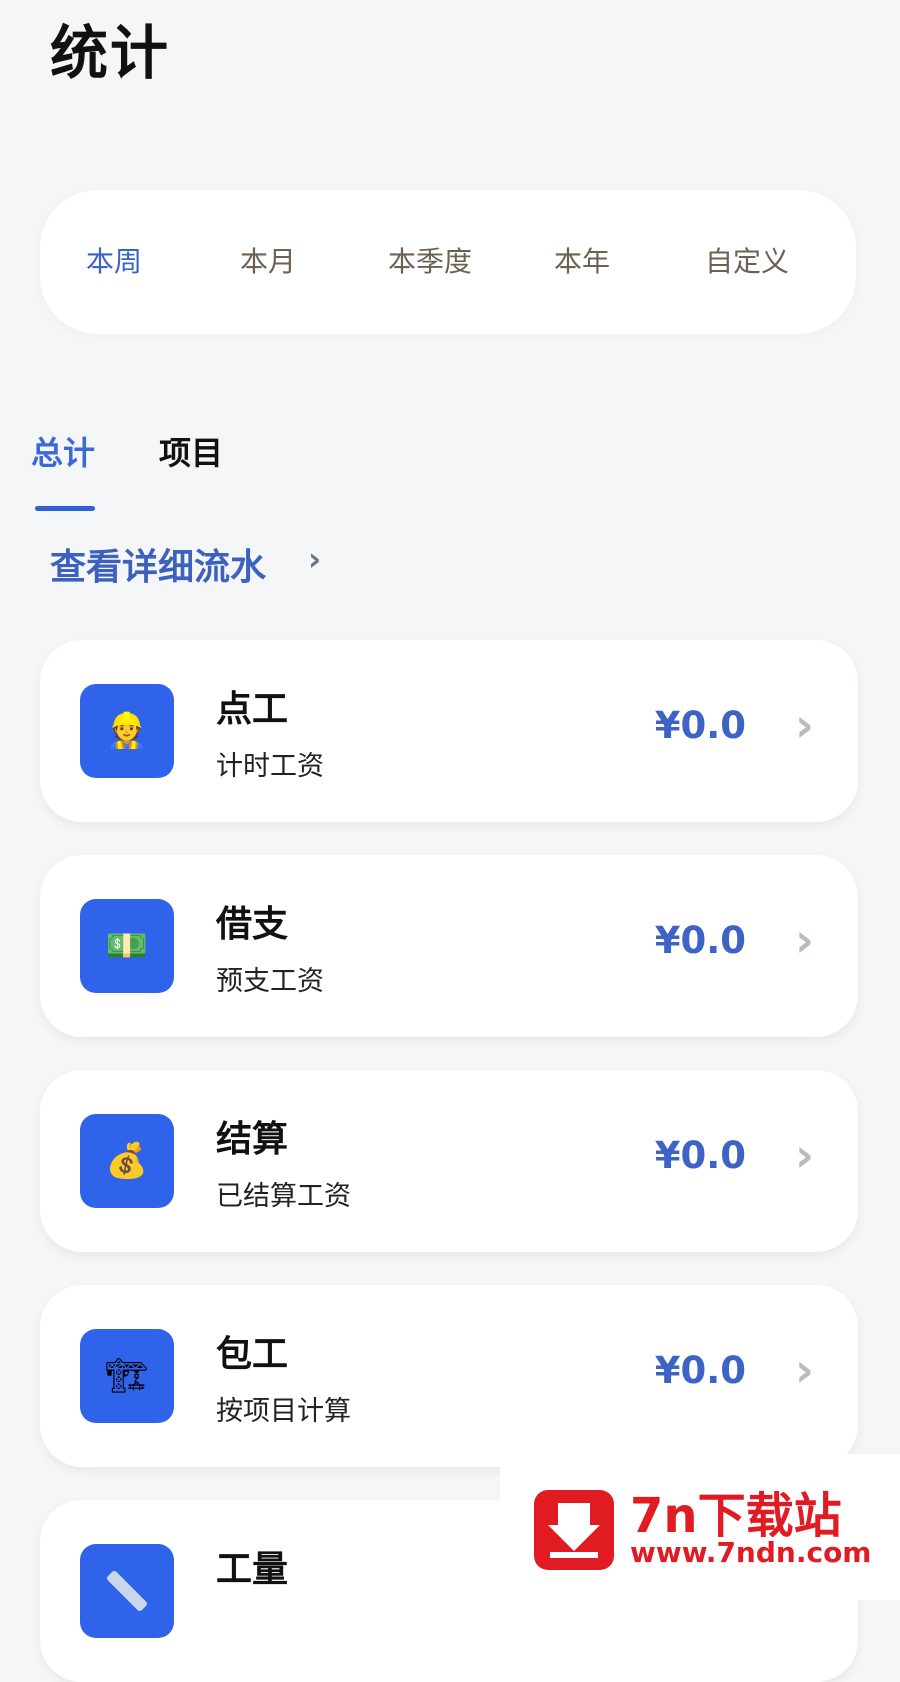  What do you see at coordinates (268, 262) in the screenshot?
I see `period-month: 本月` at bounding box center [268, 262].